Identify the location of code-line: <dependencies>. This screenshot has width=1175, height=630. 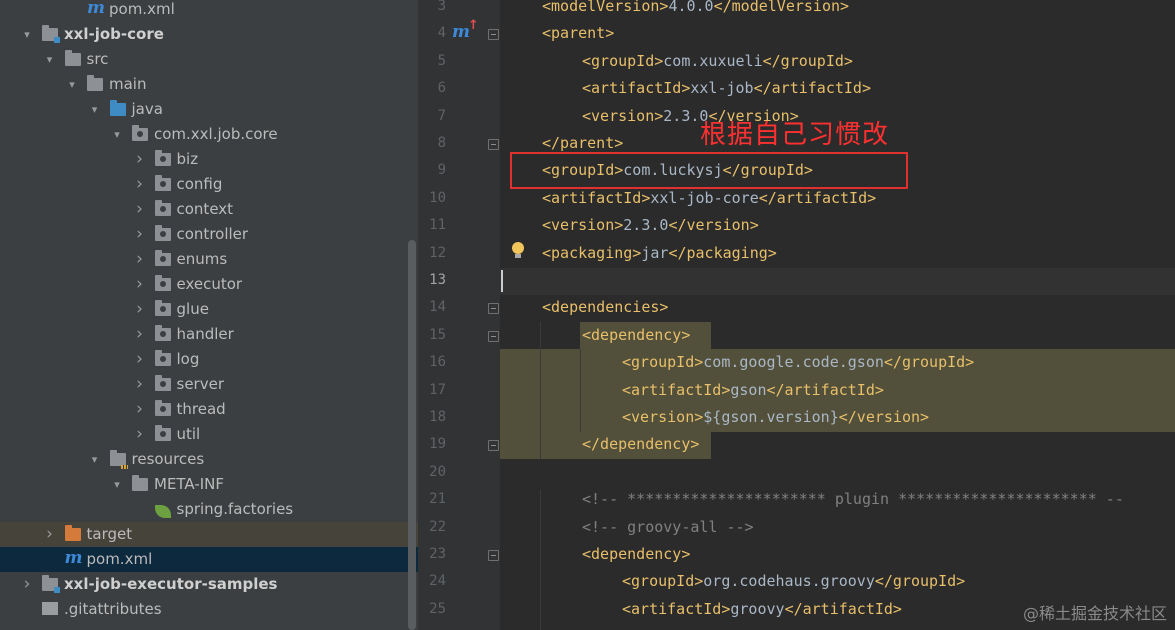
(605, 307).